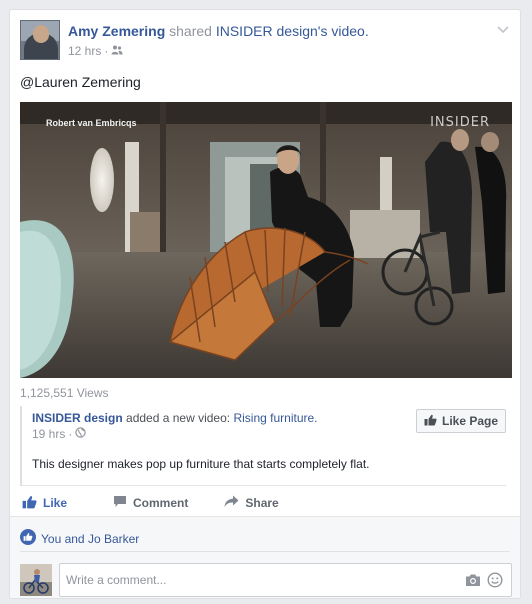 The image size is (532, 604). I want to click on view-count: 1,125,551 Views, so click(64, 393).